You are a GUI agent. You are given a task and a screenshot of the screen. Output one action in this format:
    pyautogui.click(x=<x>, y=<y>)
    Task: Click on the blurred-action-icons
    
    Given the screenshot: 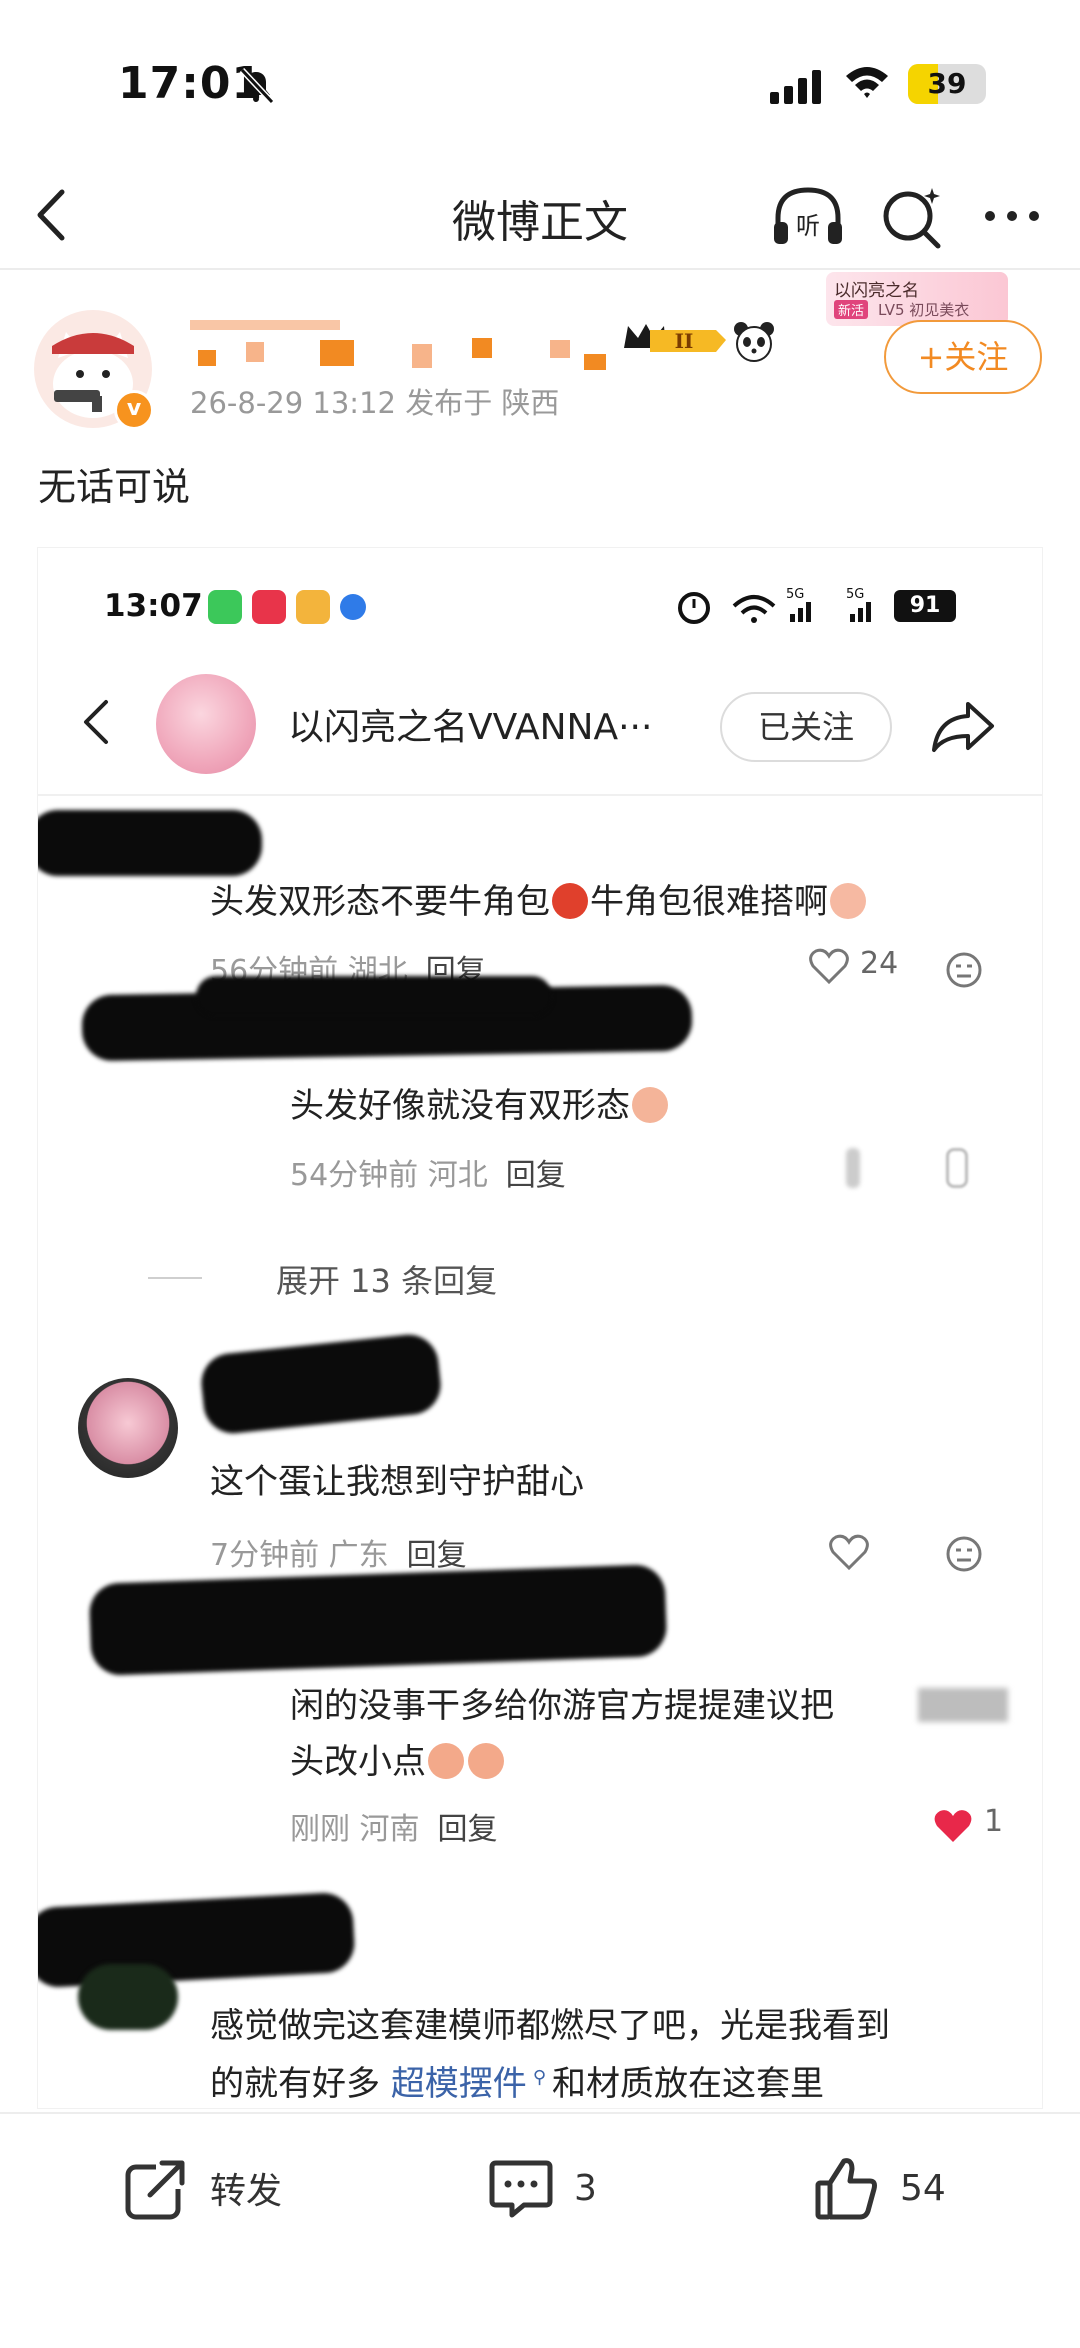 What is the action you would take?
    pyautogui.click(x=931, y=1168)
    